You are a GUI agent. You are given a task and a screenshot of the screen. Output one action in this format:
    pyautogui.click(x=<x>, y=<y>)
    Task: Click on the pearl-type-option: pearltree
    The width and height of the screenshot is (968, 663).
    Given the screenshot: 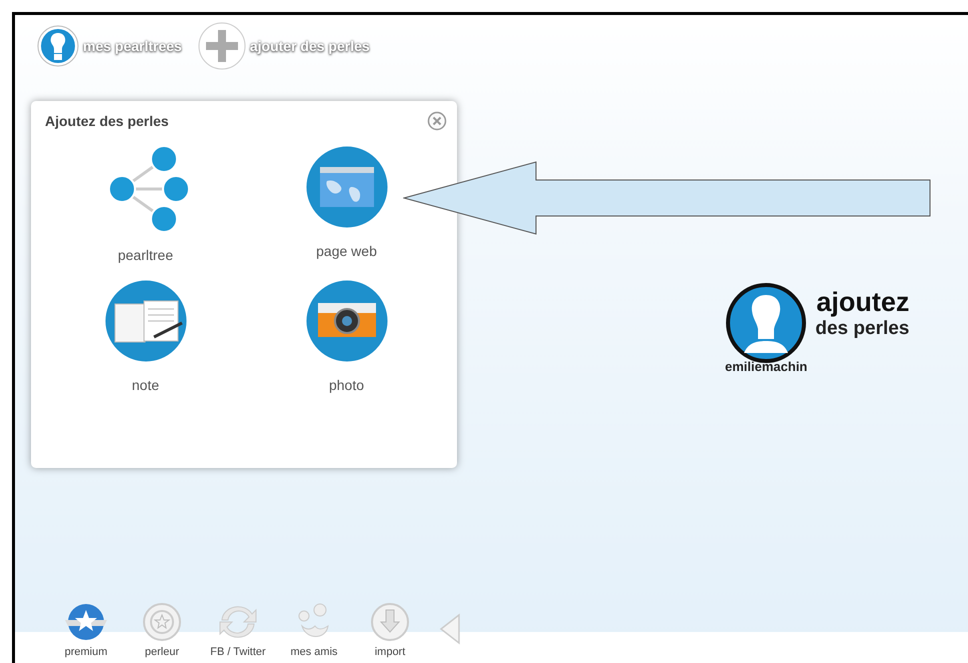 What is the action you would take?
    pyautogui.click(x=145, y=203)
    